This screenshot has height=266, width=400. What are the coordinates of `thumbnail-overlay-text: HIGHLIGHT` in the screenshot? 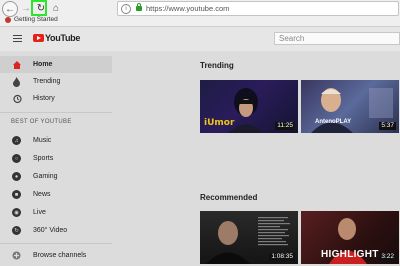 It's located at (350, 254).